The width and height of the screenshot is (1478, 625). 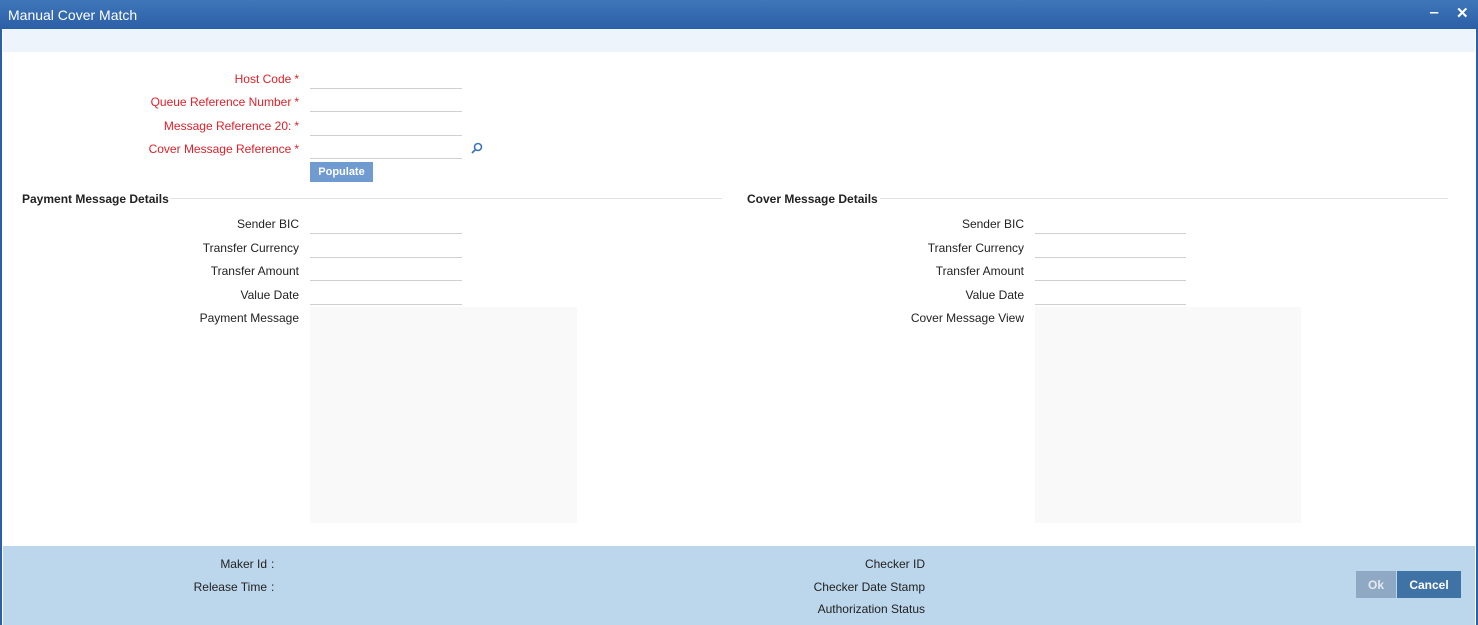 What do you see at coordinates (386, 294) in the screenshot?
I see `payment-value-date-input` at bounding box center [386, 294].